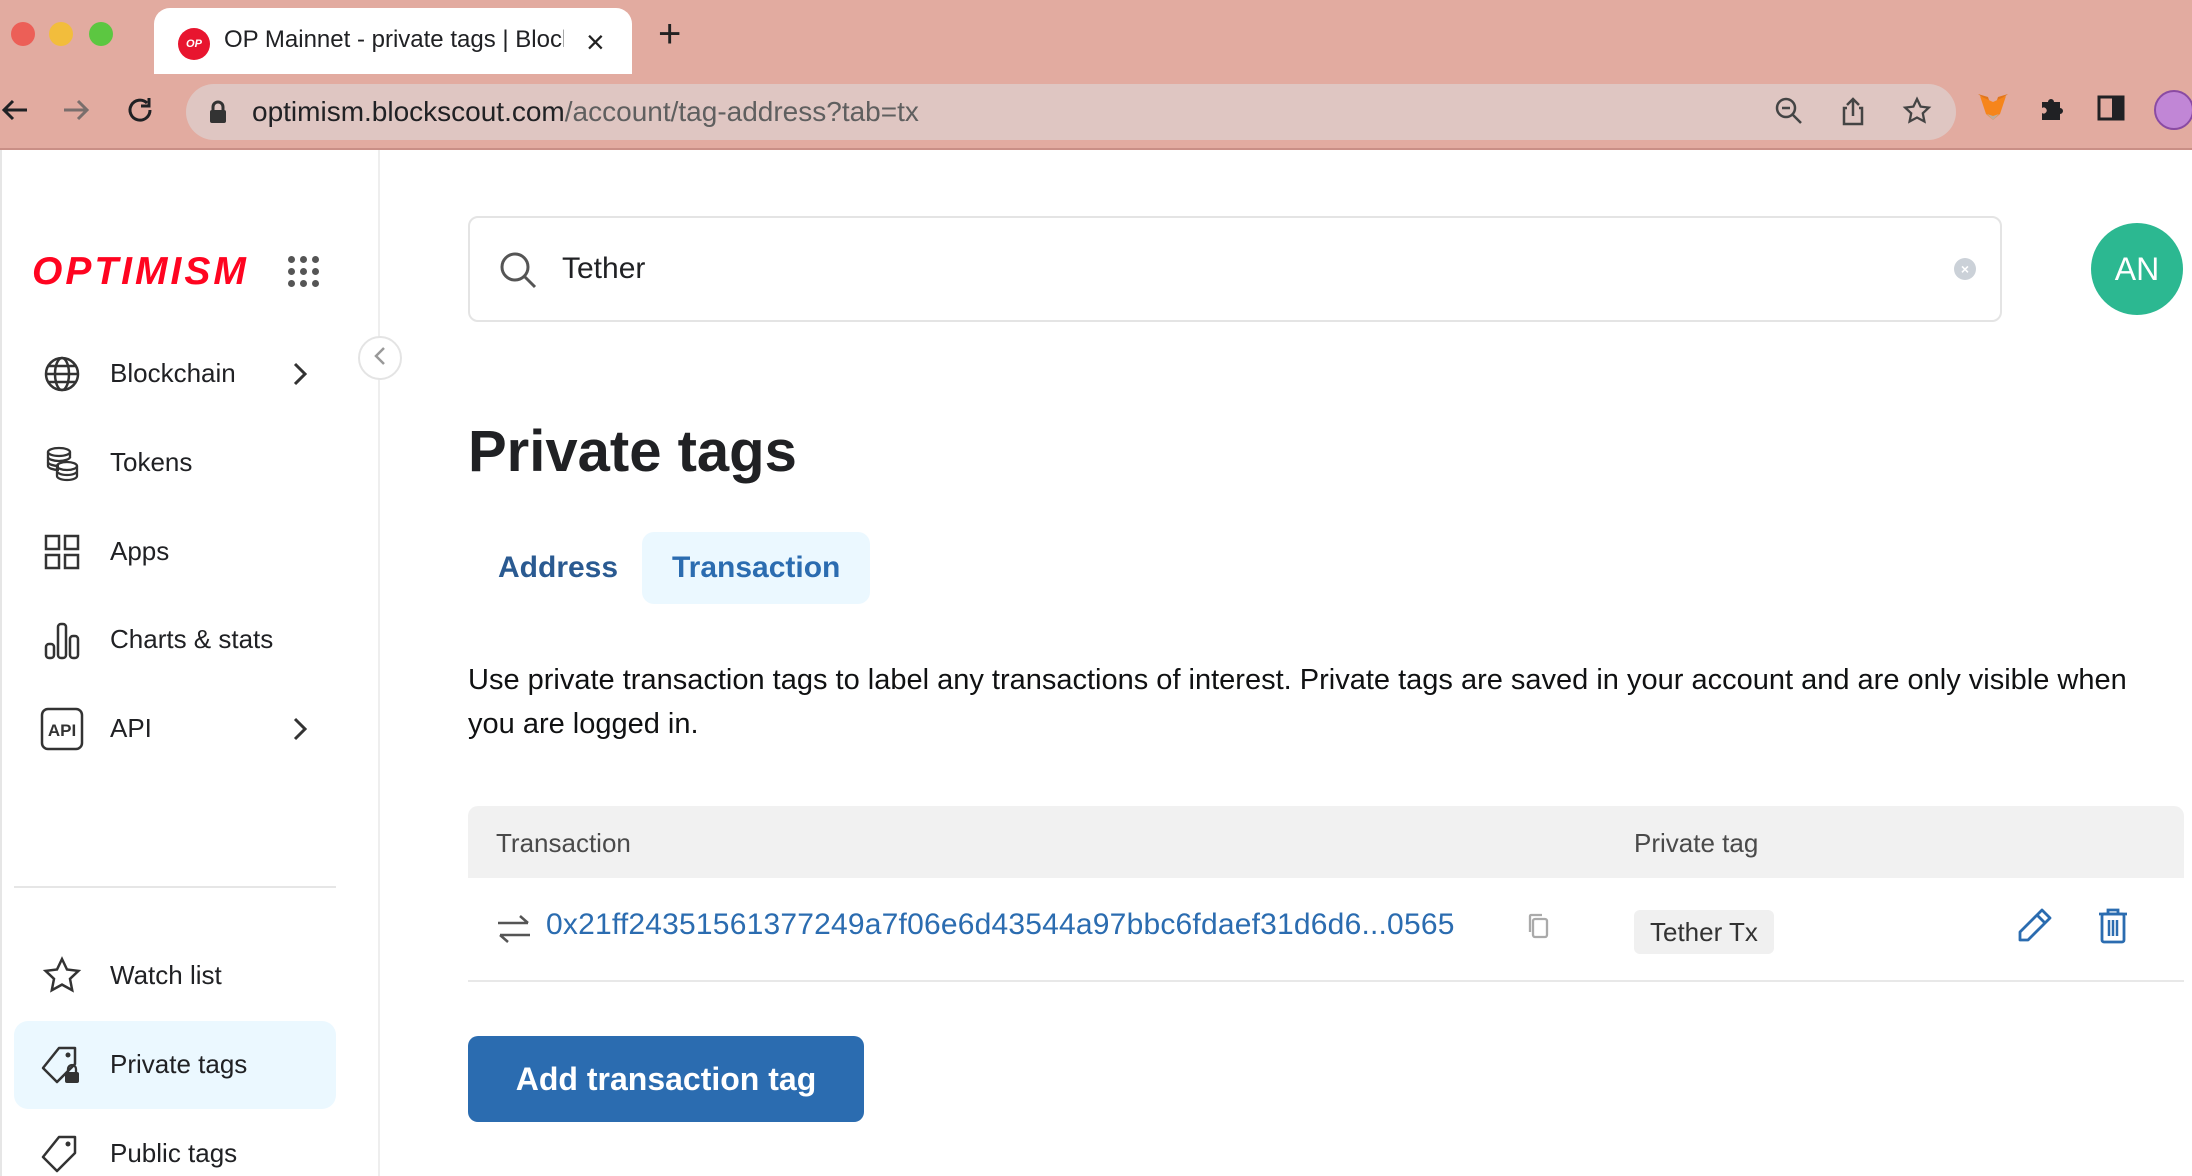  I want to click on page-title: Private tags, so click(632, 451).